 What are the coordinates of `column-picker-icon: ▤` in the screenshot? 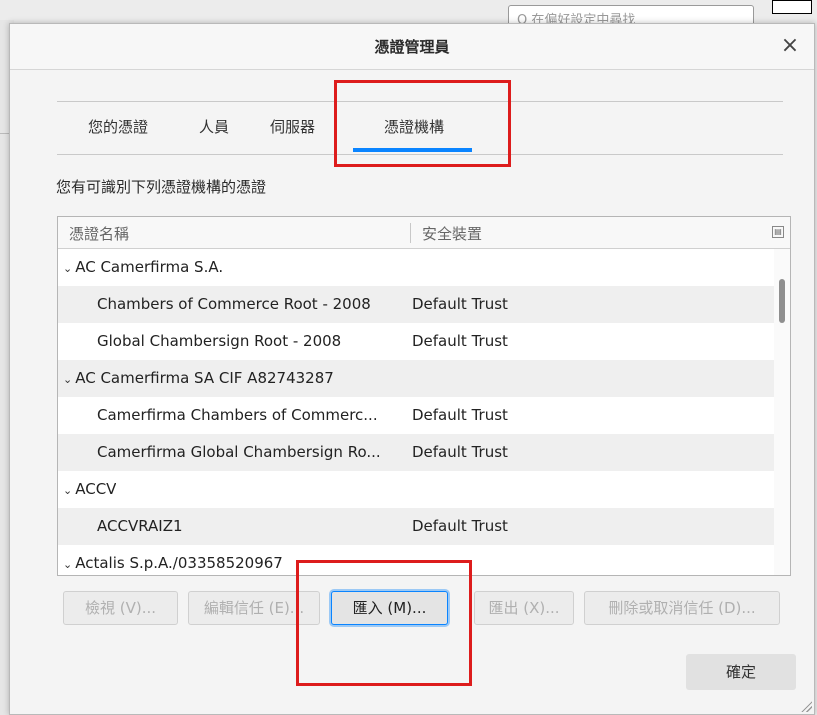 It's located at (778, 232).